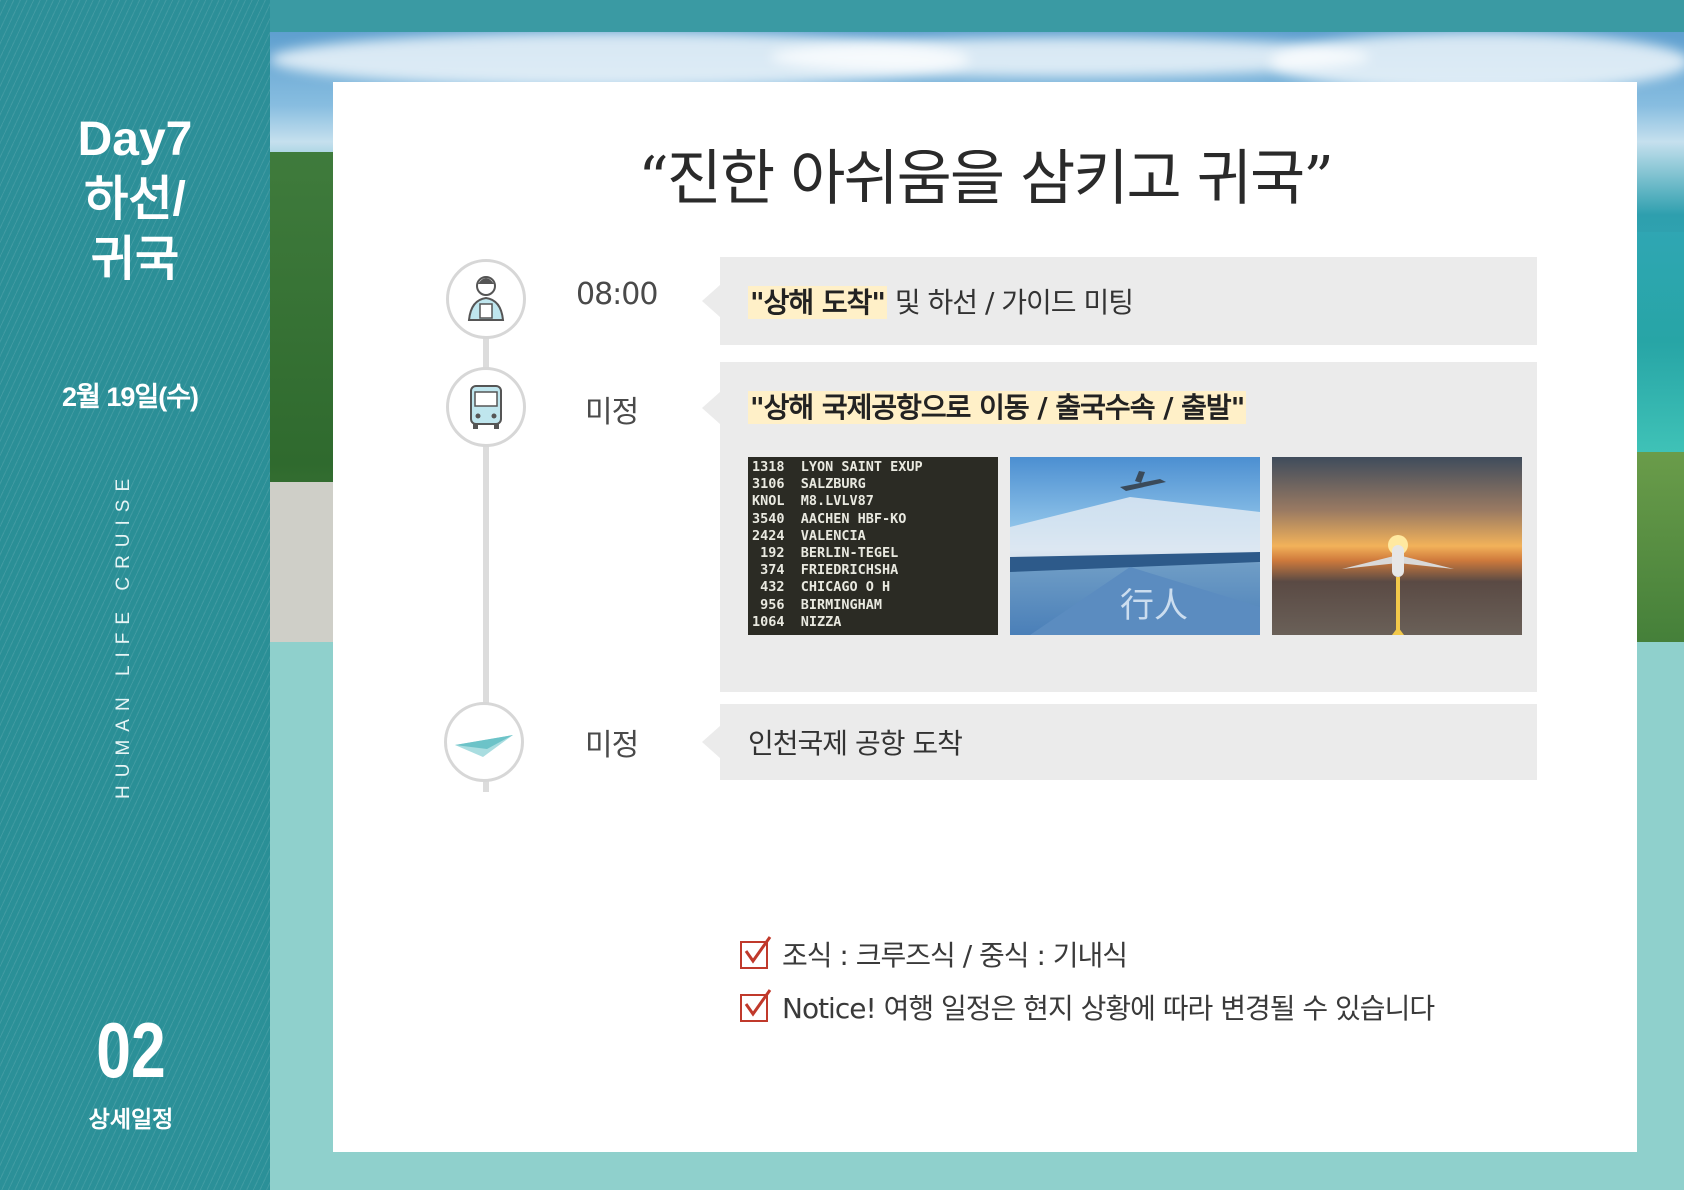 The image size is (1684, 1190). Describe the element at coordinates (825, 553) in the screenshot. I see `board-line: 192 BERLIN-TEGEL` at that location.